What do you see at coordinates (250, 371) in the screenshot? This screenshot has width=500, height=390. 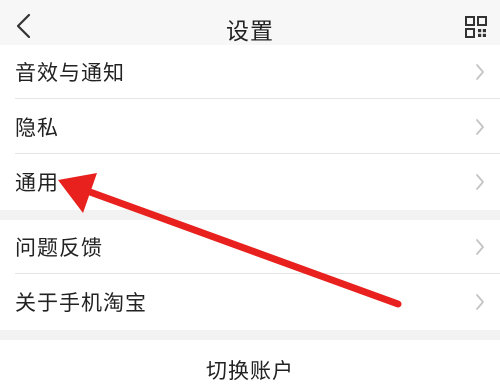 I see `switch-account-label: 切换账户` at bounding box center [250, 371].